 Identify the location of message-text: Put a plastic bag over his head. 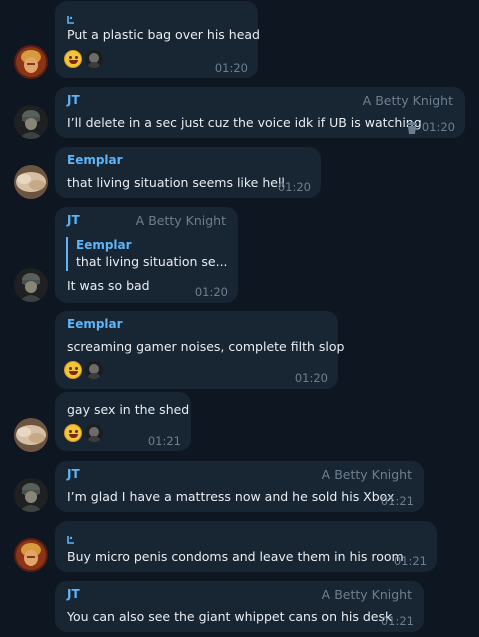
(163, 34).